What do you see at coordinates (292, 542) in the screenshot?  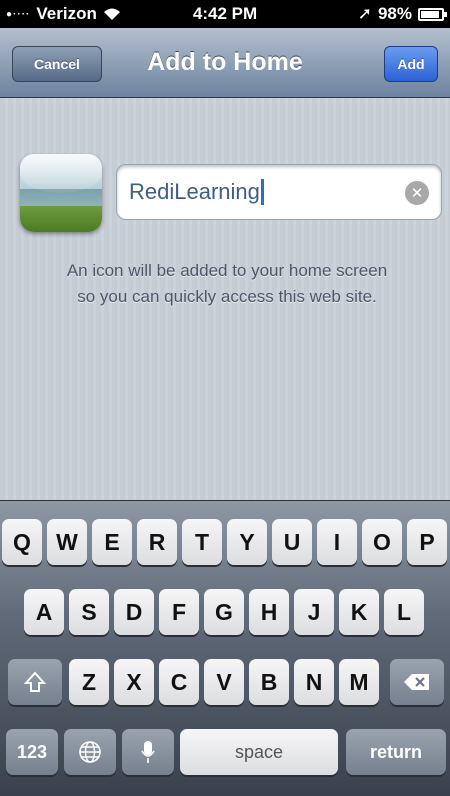 I see `key-u: U` at bounding box center [292, 542].